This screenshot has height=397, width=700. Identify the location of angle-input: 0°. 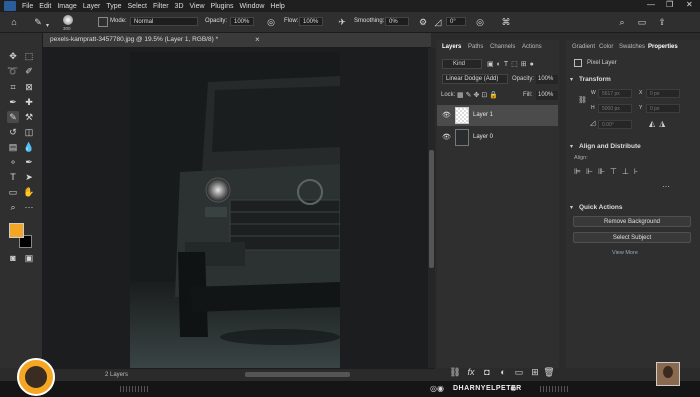
(456, 21).